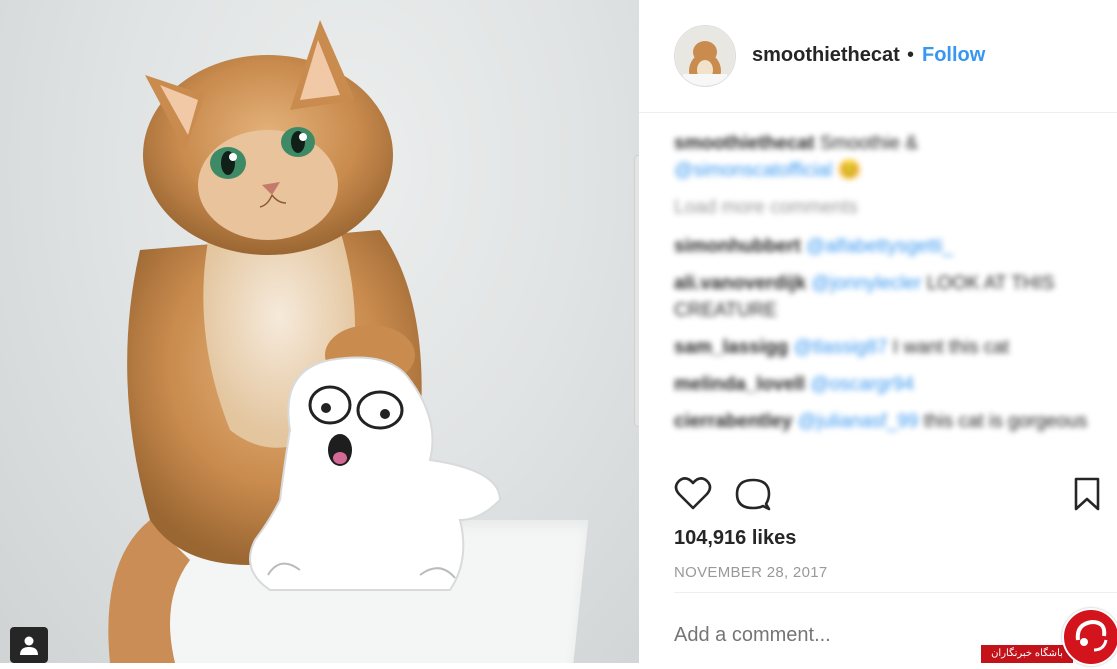  What do you see at coordinates (731, 347) in the screenshot?
I see `comment-username: sam_lassigg` at bounding box center [731, 347].